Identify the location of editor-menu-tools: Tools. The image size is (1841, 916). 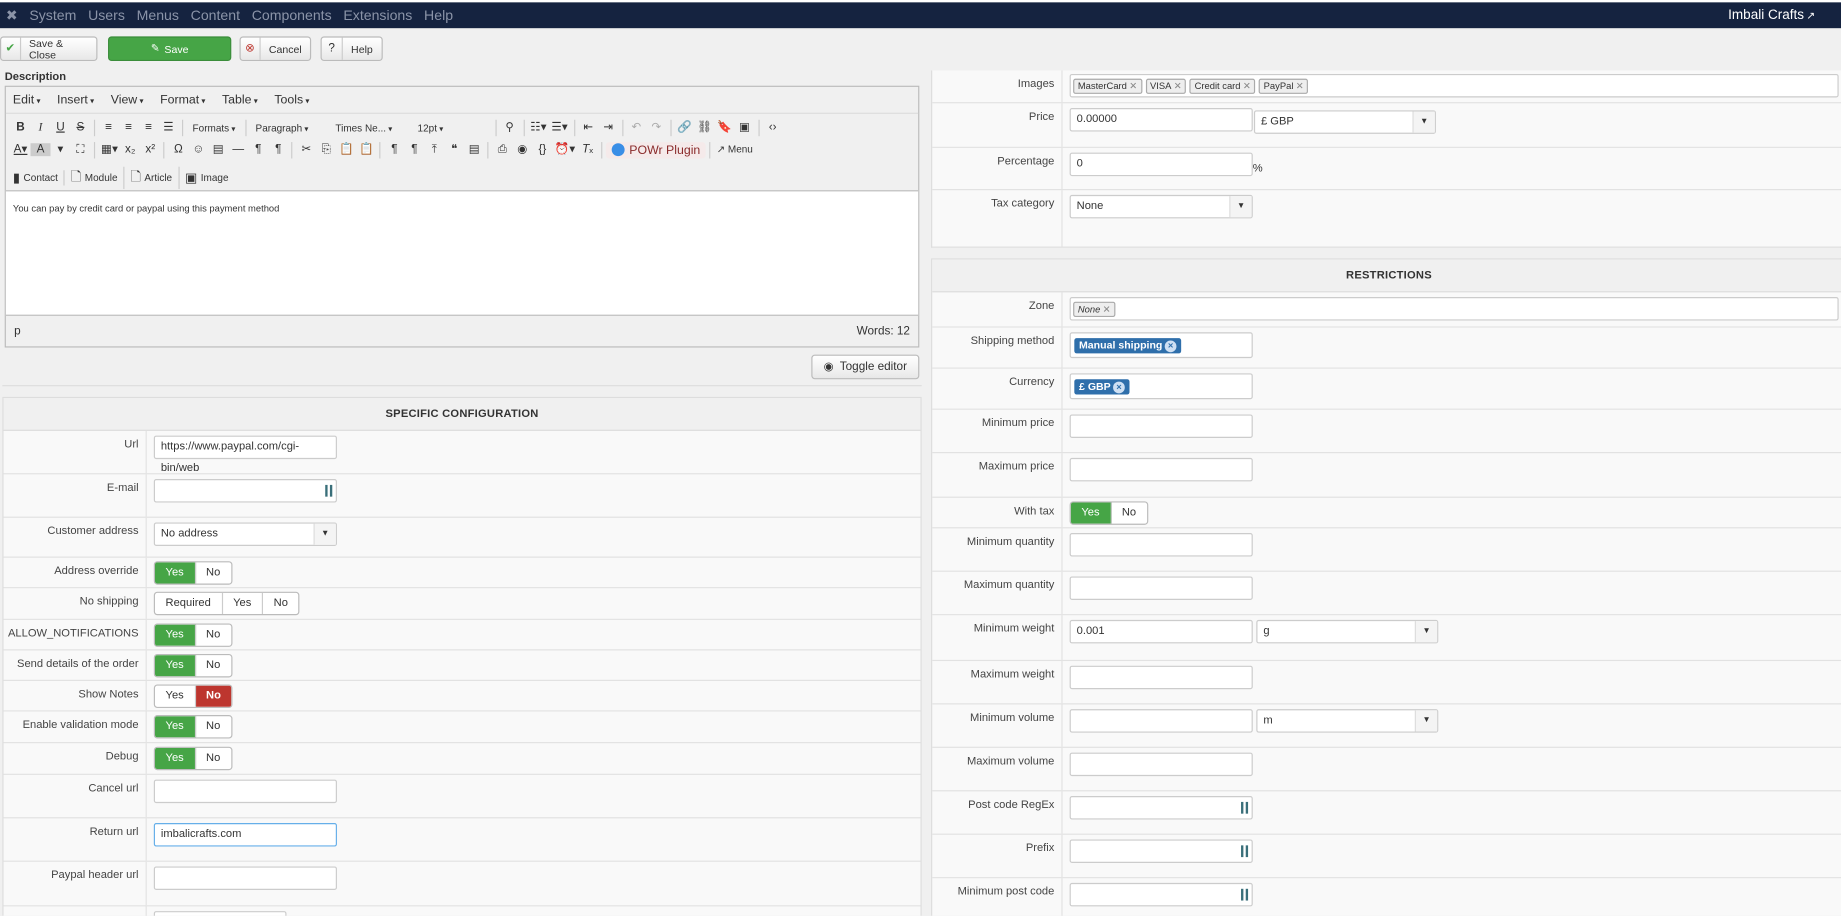
(291, 100).